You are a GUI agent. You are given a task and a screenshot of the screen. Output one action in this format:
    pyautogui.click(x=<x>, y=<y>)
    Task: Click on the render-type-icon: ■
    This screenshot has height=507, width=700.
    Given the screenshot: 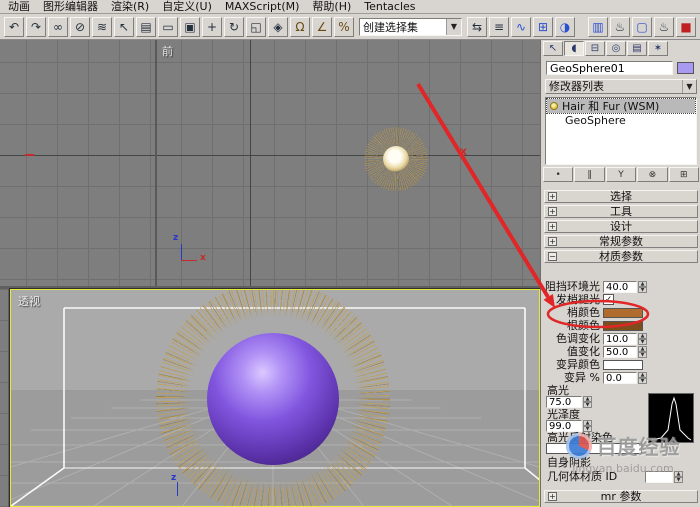 What is the action you would take?
    pyautogui.click(x=686, y=26)
    